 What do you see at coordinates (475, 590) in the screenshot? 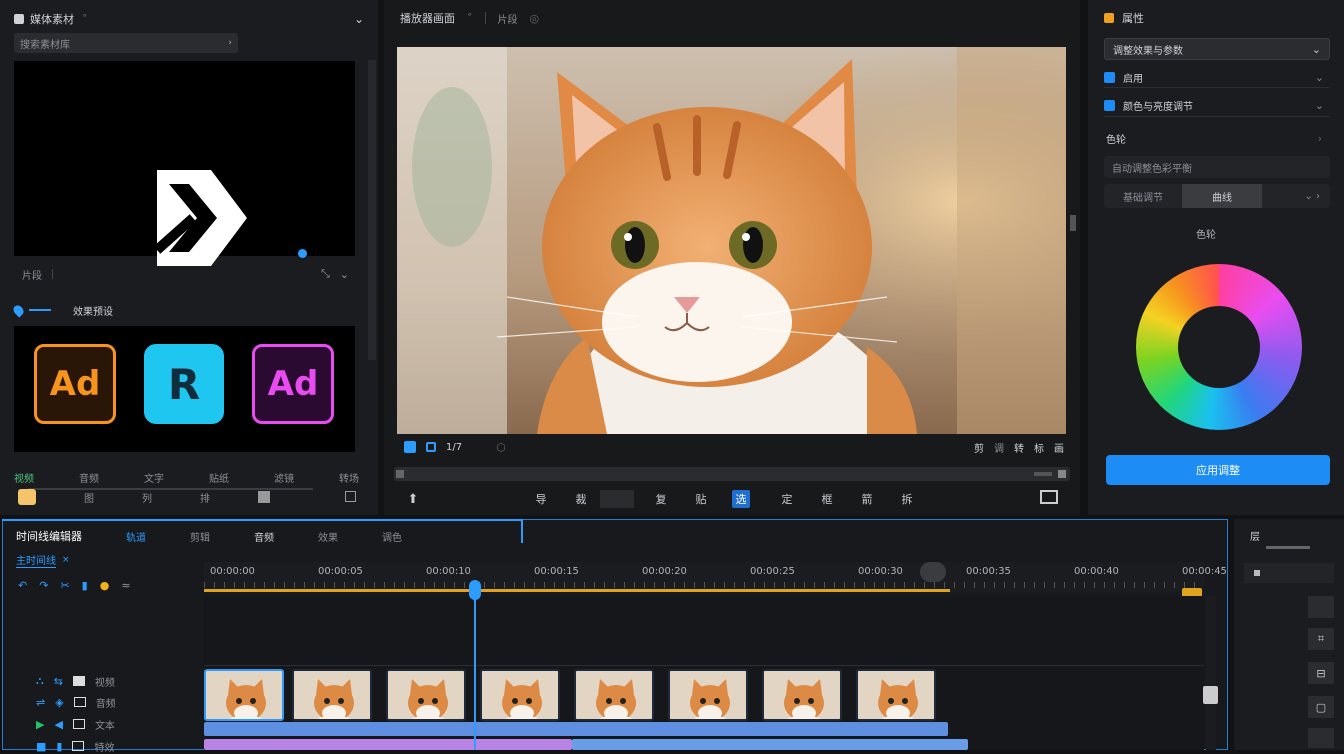
I see `playhead-handle` at bounding box center [475, 590].